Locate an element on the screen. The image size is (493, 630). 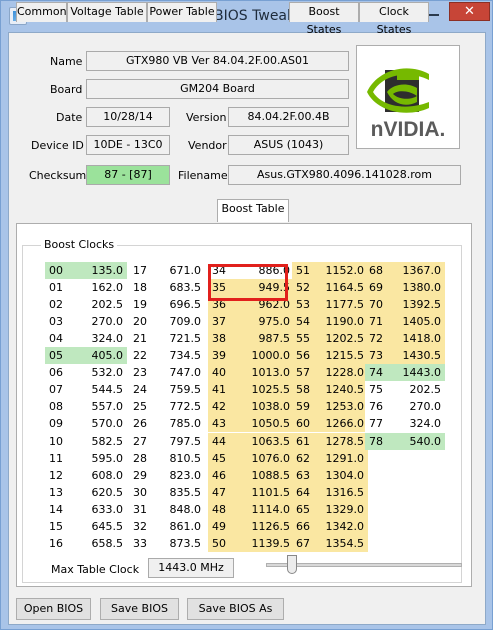
date-field: 10/28/14 is located at coordinates (128, 117).